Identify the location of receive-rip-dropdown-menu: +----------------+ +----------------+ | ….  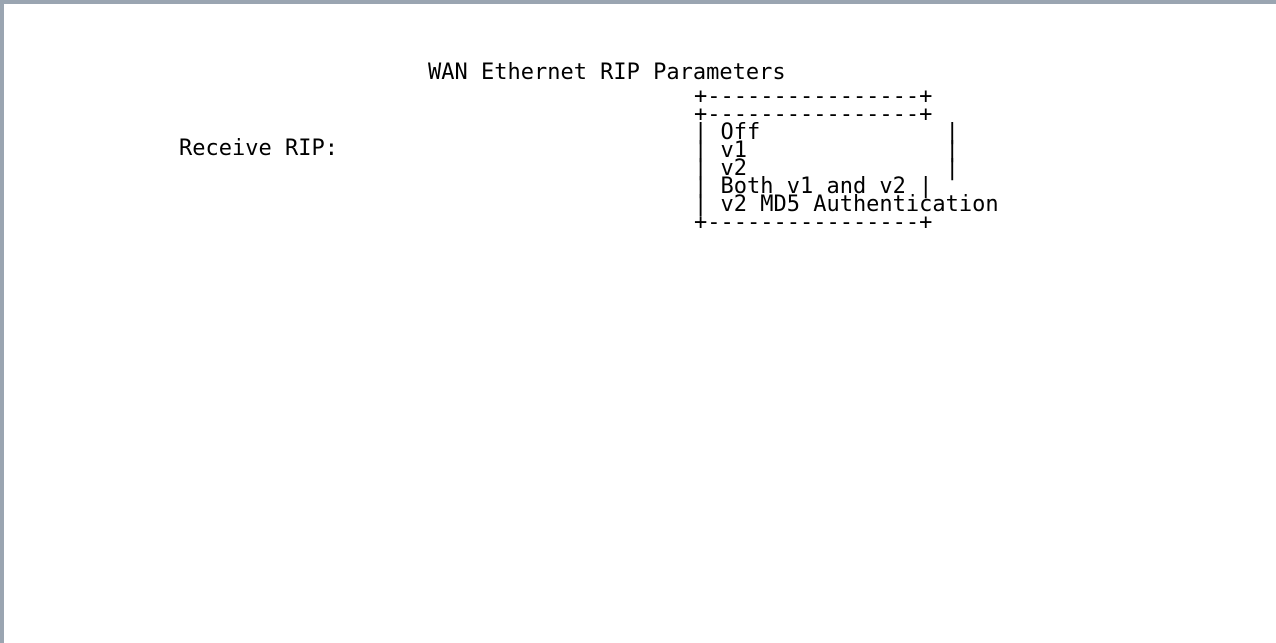
(846, 160).